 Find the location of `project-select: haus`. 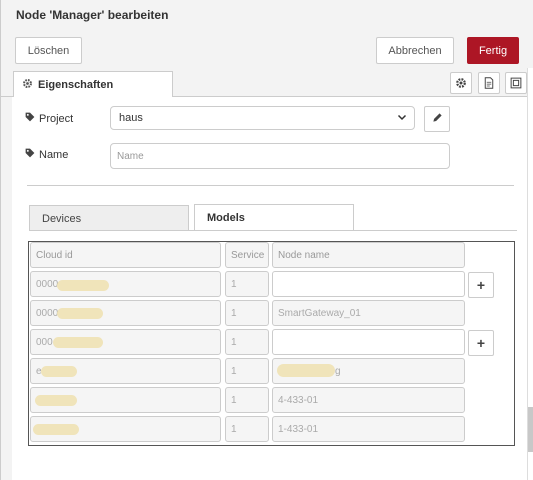

project-select: haus is located at coordinates (262, 118).